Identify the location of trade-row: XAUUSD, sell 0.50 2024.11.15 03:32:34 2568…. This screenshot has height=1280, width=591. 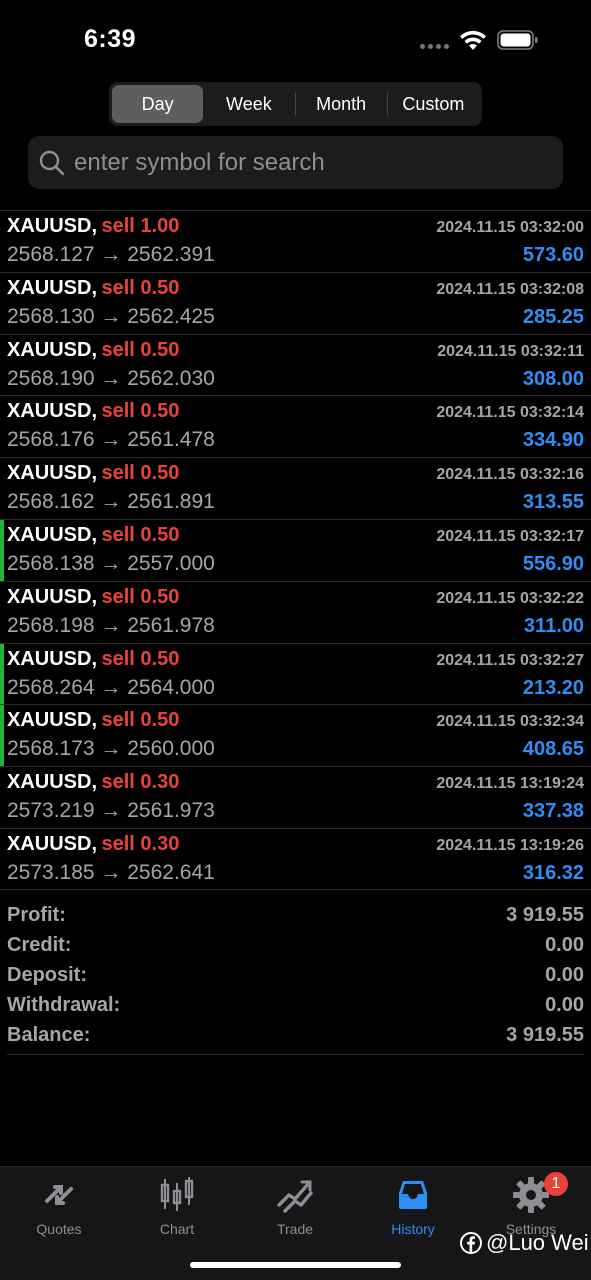
(295, 735).